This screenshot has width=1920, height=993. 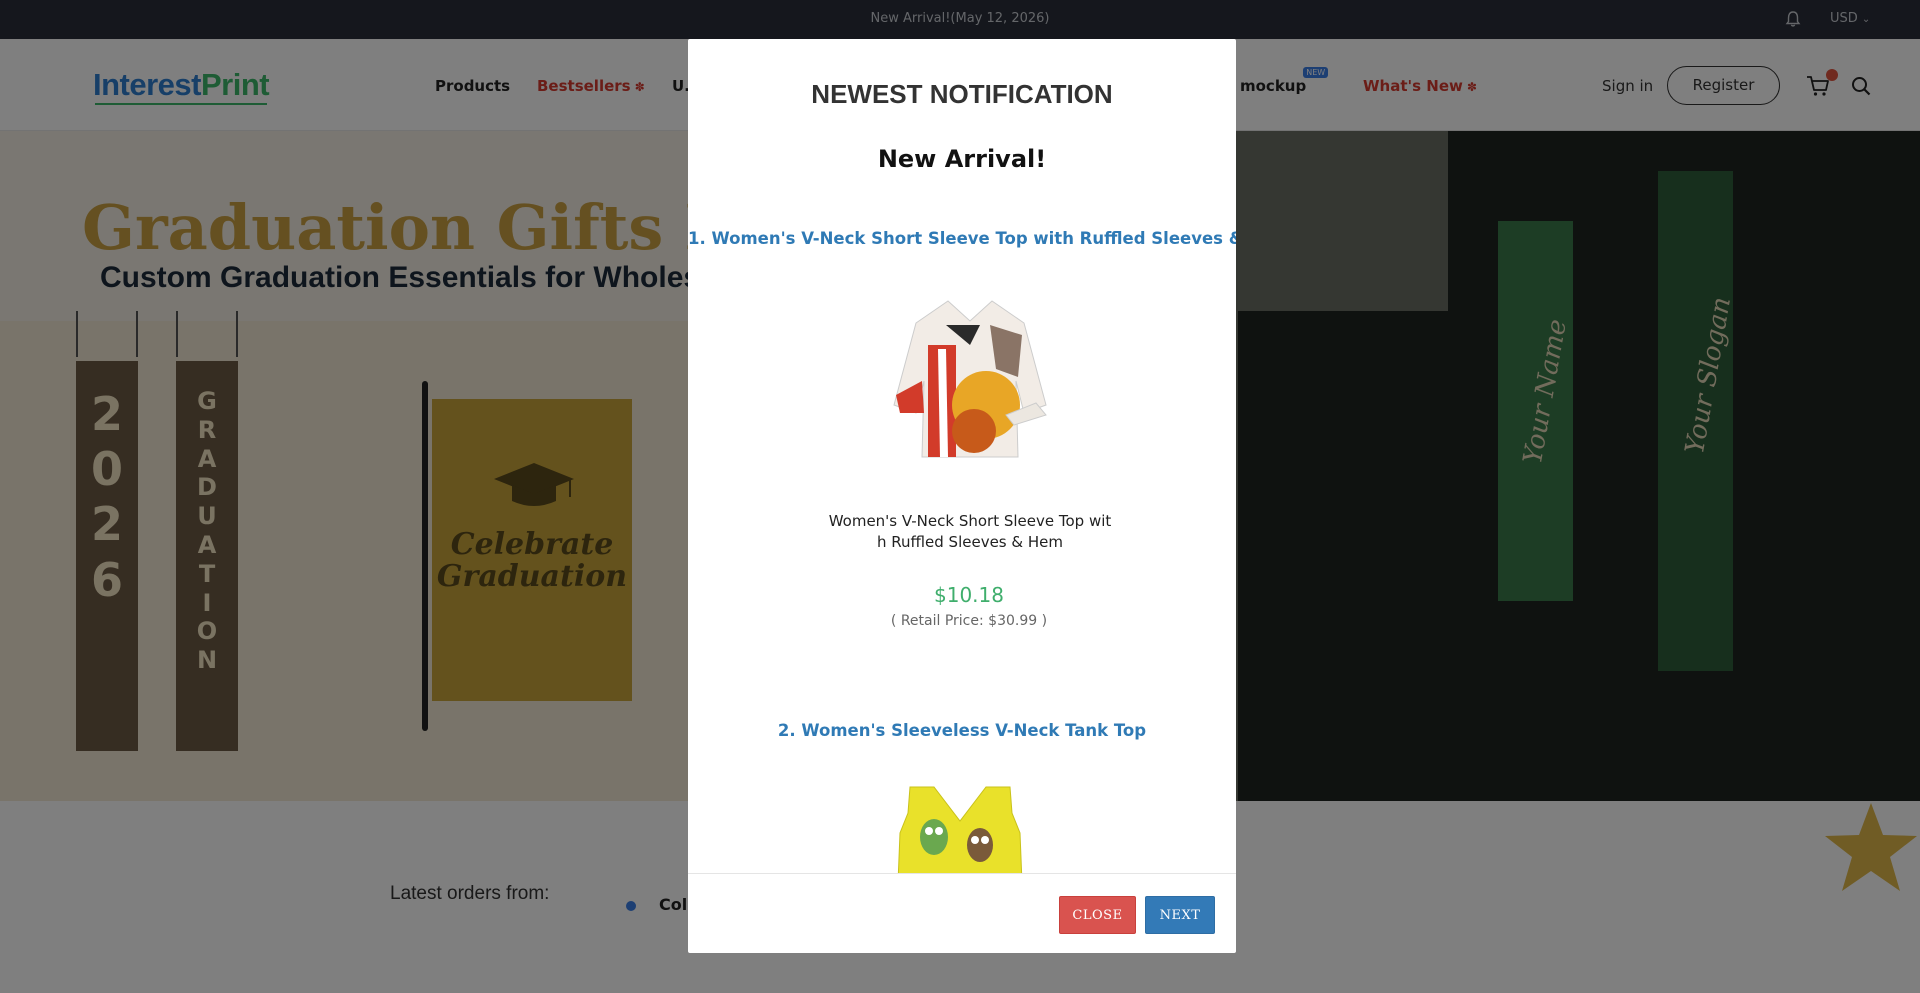 What do you see at coordinates (960, 828) in the screenshot?
I see `product-image-tank-top` at bounding box center [960, 828].